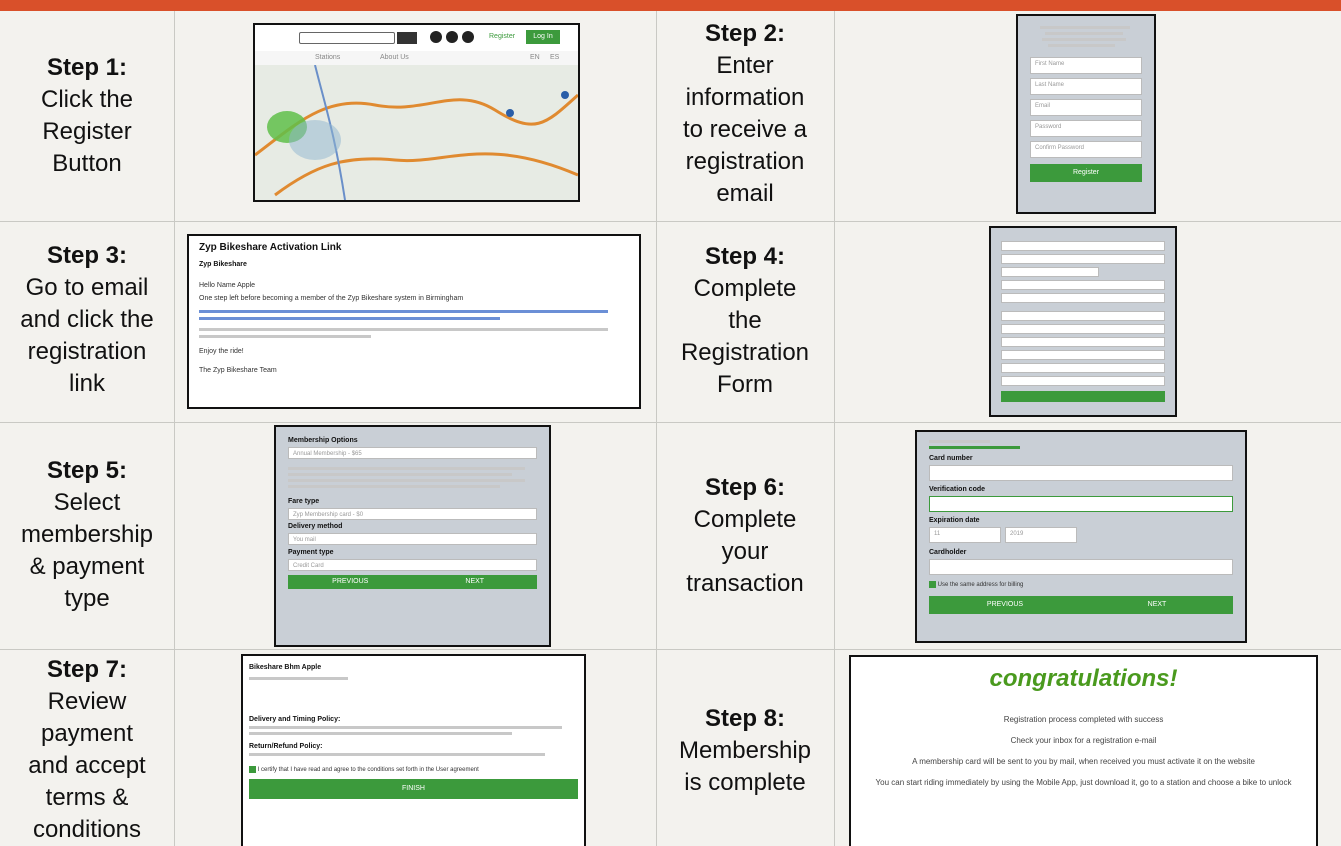 This screenshot has height=846, width=1341. What do you see at coordinates (543, 37) in the screenshot?
I see `login-button: Log In` at bounding box center [543, 37].